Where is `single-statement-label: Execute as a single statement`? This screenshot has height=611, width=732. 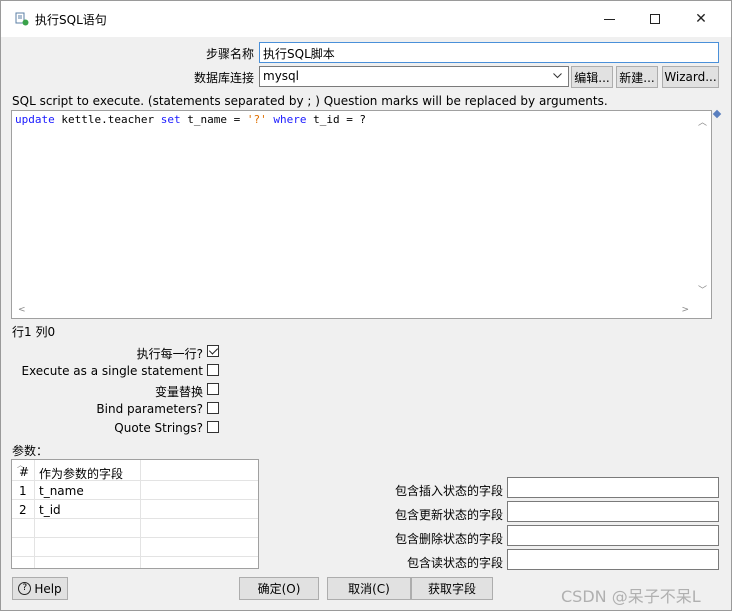
single-statement-label: Execute as a single statement is located at coordinates (112, 371).